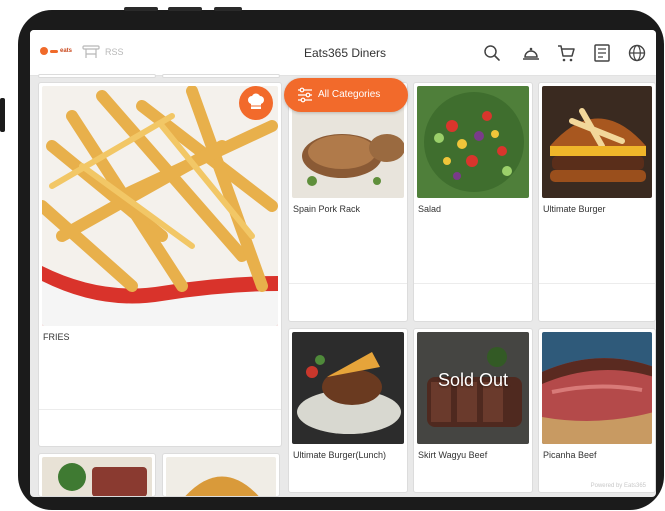 The height and width of the screenshot is (511, 665). Describe the element at coordinates (570, 455) in the screenshot. I see `menu-item-name: Picanha Beef` at that location.